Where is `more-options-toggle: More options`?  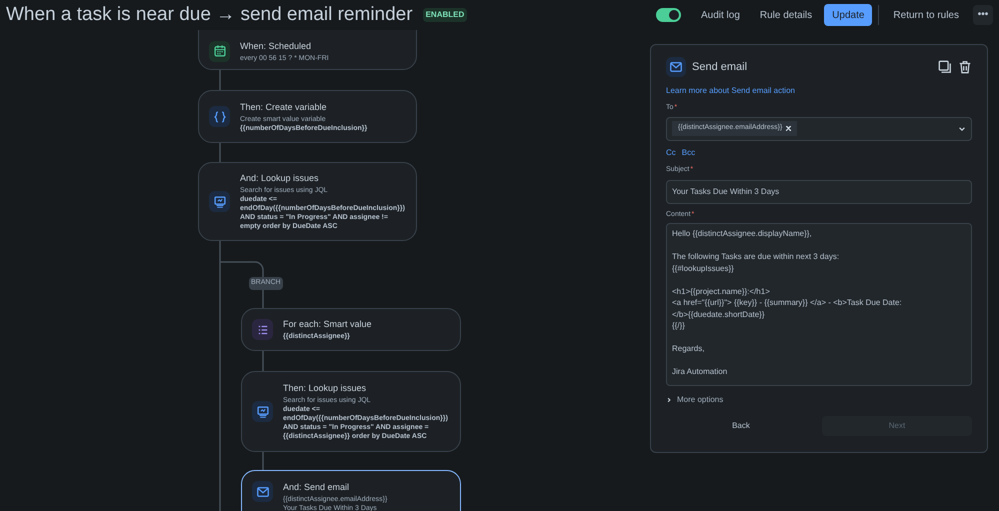
more-options-toggle: More options is located at coordinates (695, 400).